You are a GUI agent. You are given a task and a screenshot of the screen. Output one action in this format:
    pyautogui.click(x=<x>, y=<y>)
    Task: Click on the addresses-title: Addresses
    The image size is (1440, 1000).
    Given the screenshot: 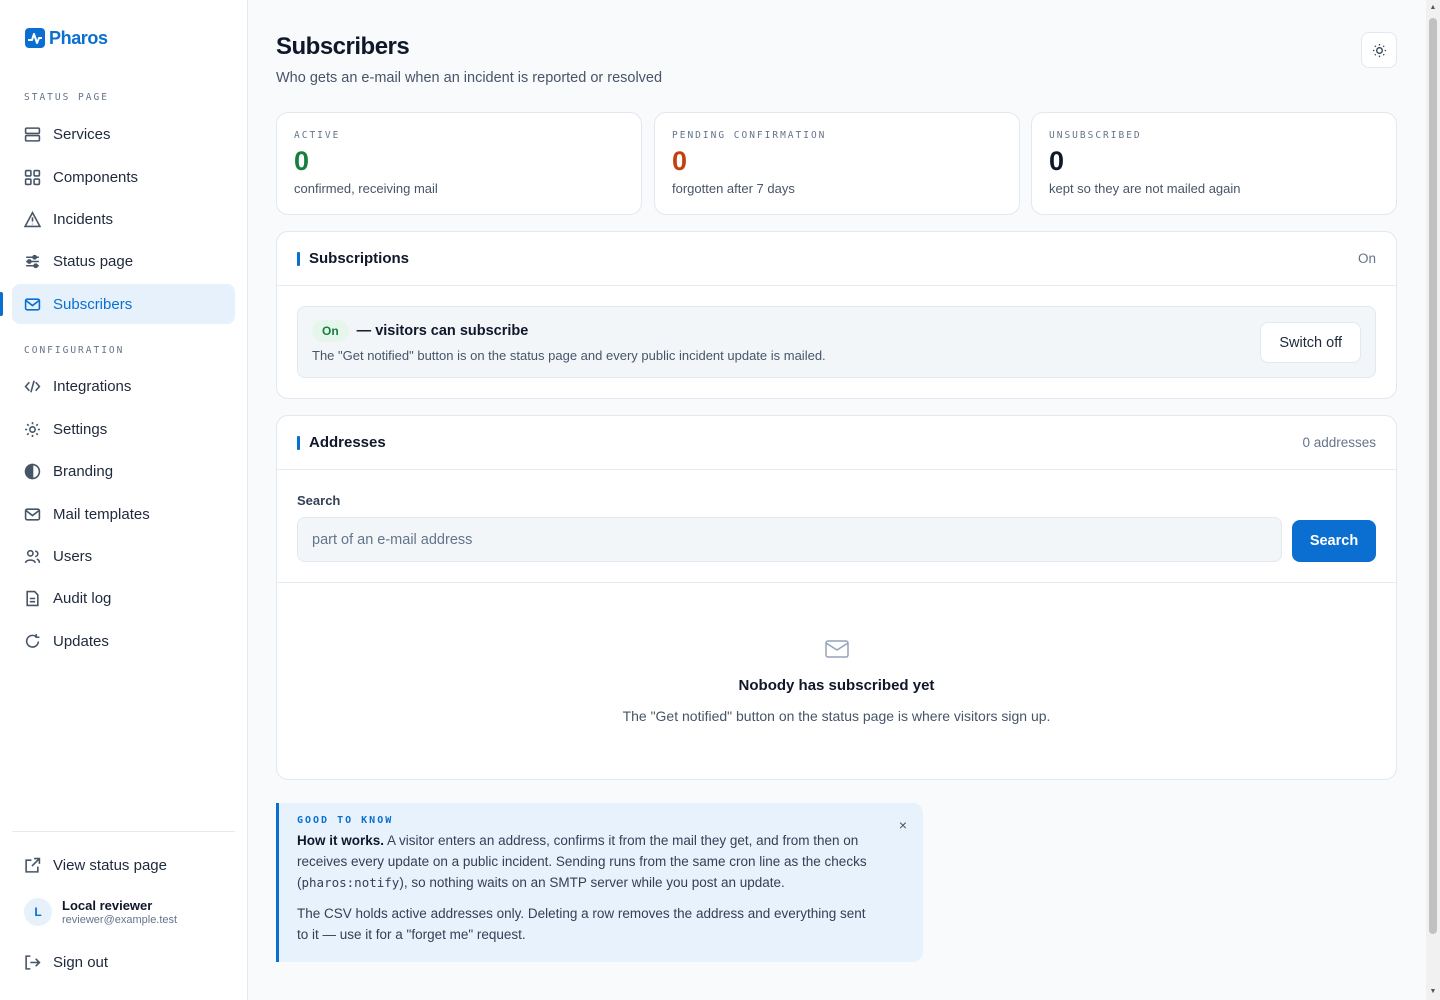 What is the action you would take?
    pyautogui.click(x=341, y=442)
    